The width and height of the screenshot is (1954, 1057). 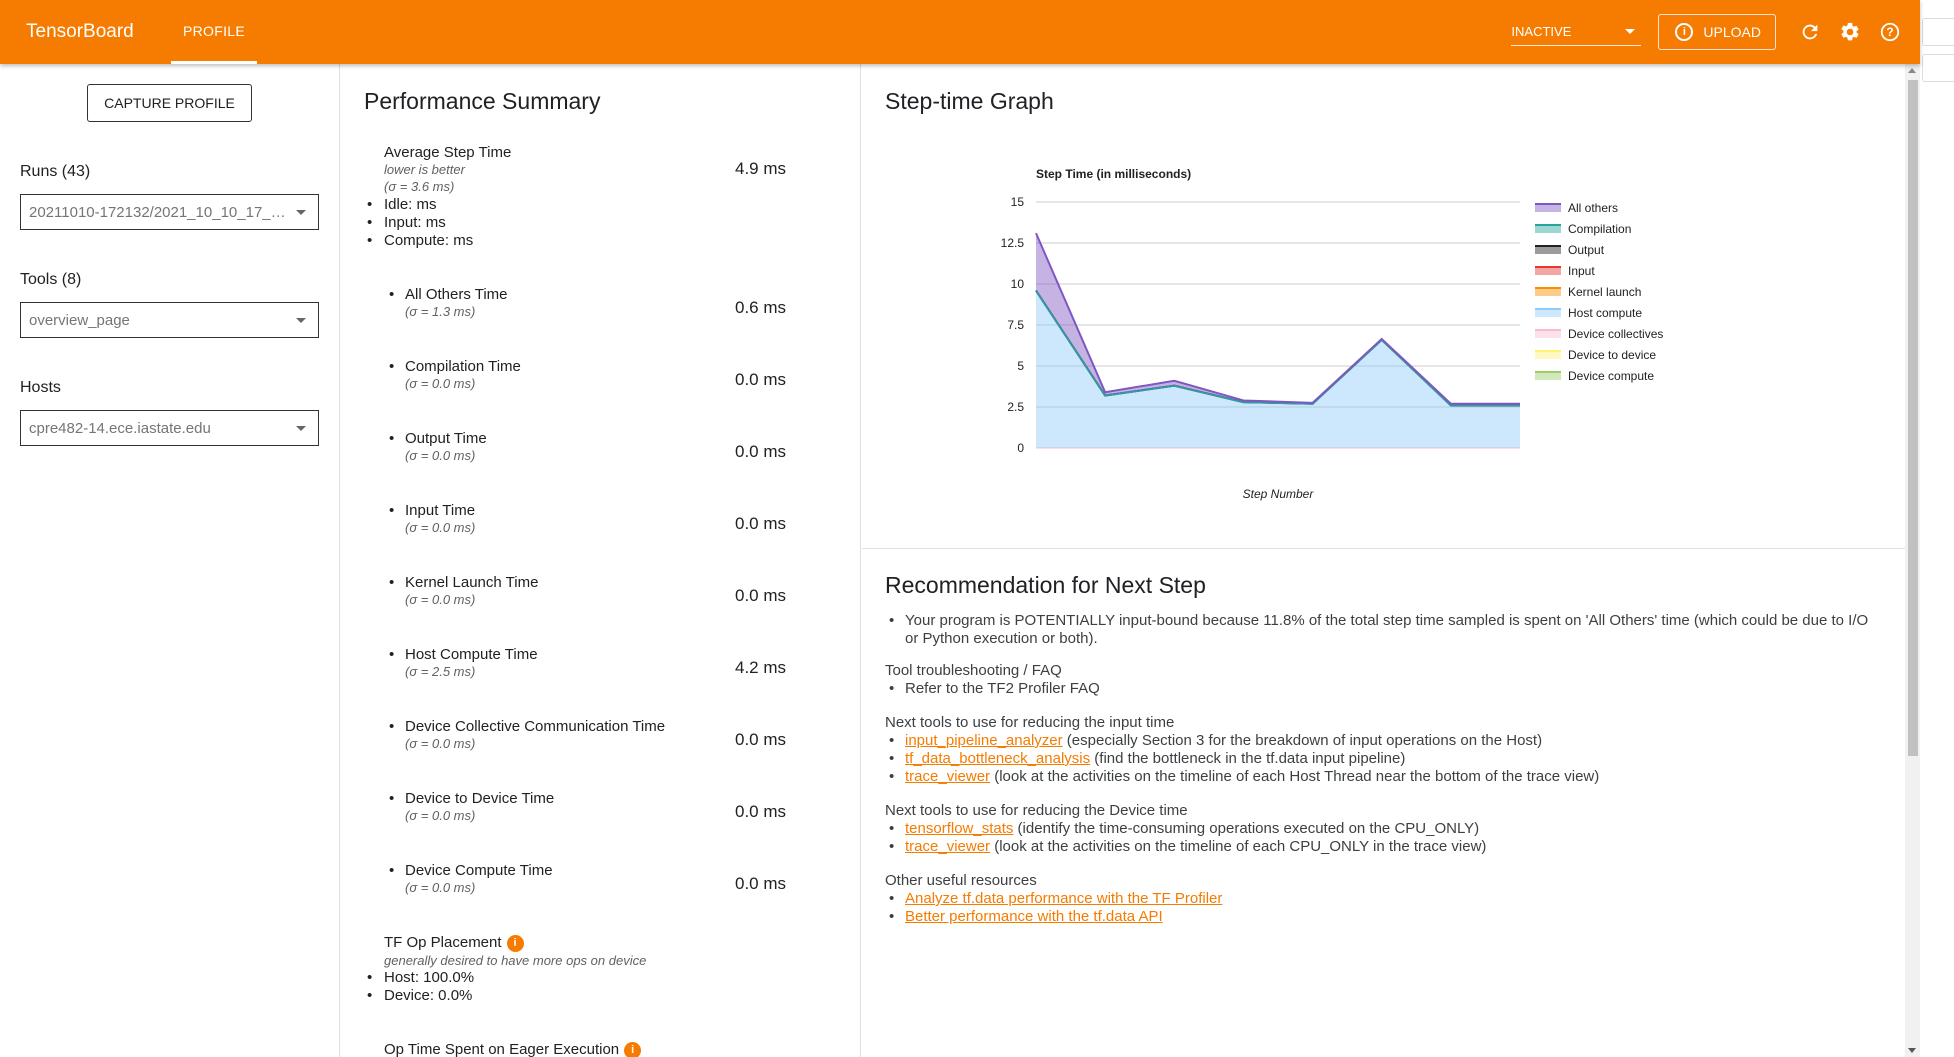 I want to click on metric-label-wrap: • Kernel Launch Time, so click(x=464, y=582).